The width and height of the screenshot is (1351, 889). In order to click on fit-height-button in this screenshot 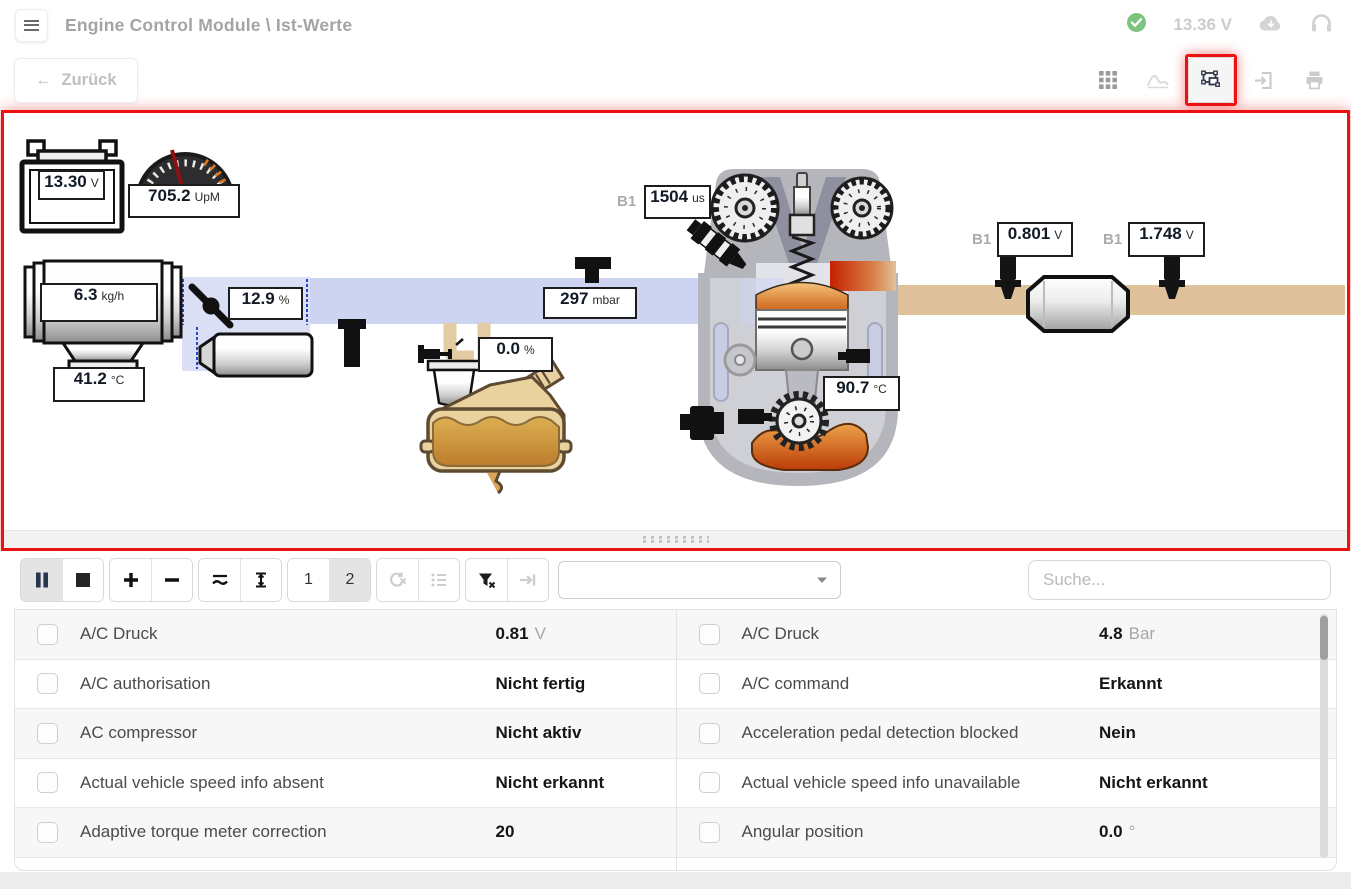, I will do `click(260, 580)`.